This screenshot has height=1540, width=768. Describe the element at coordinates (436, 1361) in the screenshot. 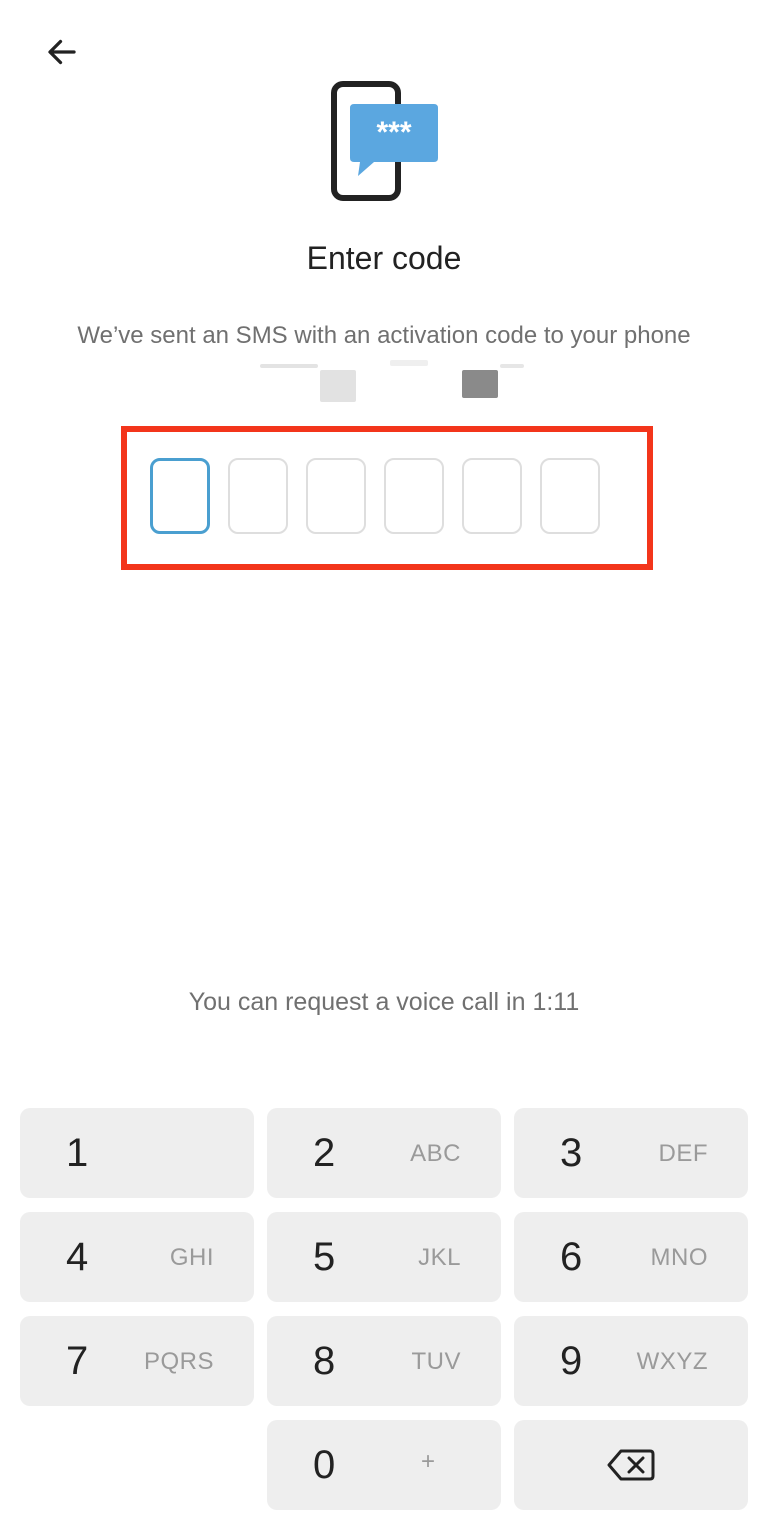

I see `key-letters: TUV` at that location.